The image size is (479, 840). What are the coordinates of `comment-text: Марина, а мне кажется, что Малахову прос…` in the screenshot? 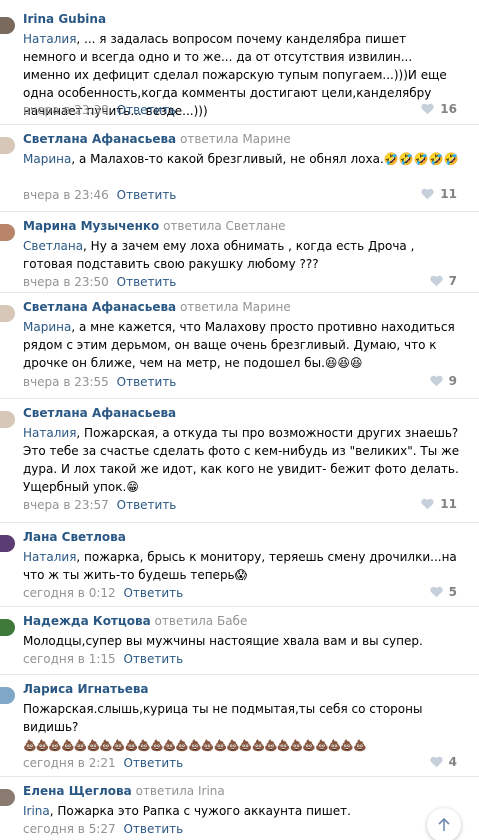 It's located at (239, 345).